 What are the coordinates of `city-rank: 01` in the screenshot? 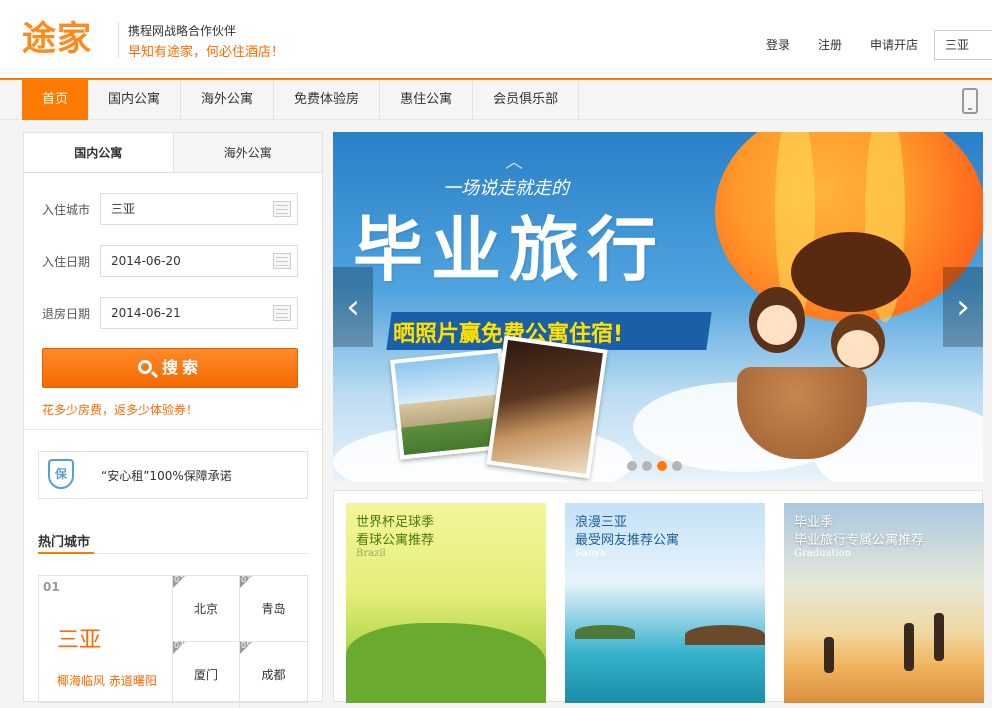 It's located at (51, 587).